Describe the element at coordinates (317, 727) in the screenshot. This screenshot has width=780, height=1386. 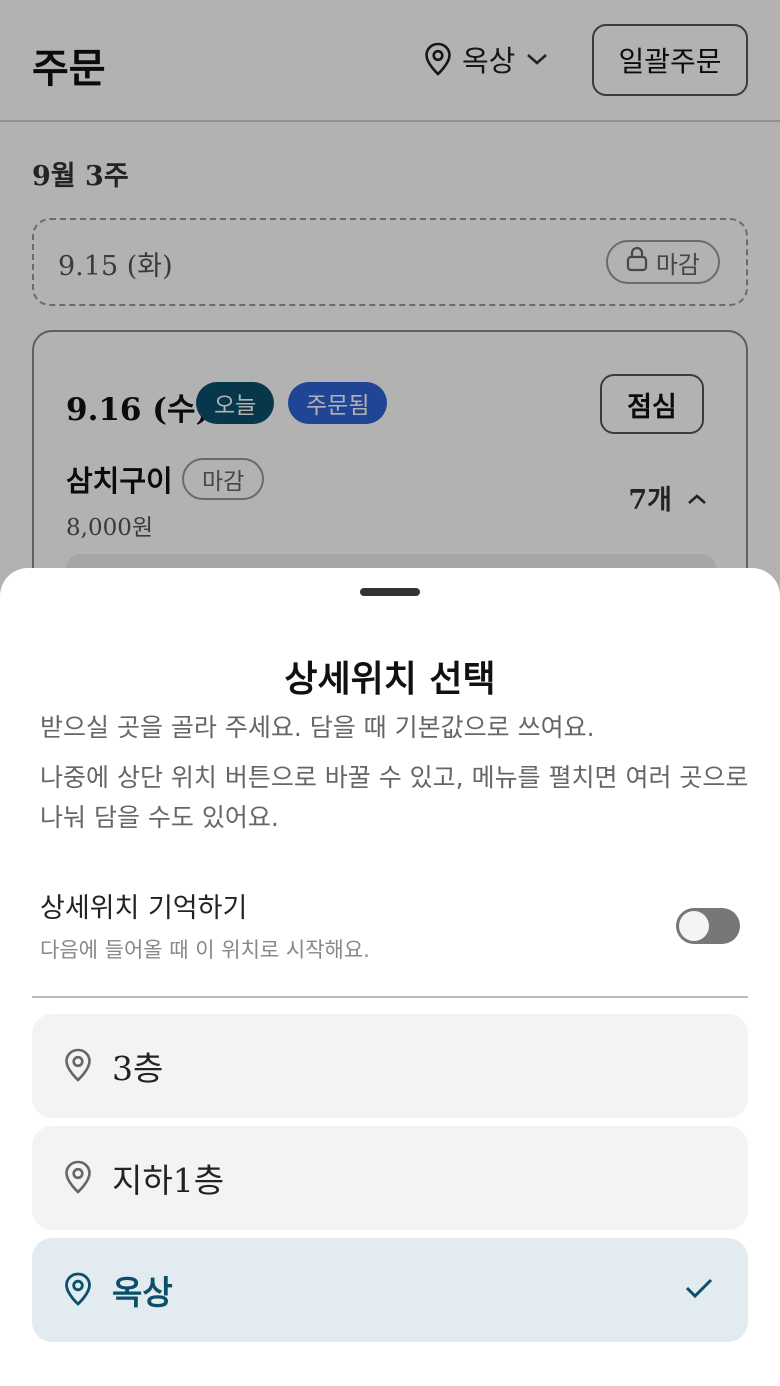
I see `sheet-description: 받으실 곳을 골라 주세요. 담을 때 기본값으로 쓰여요.` at that location.